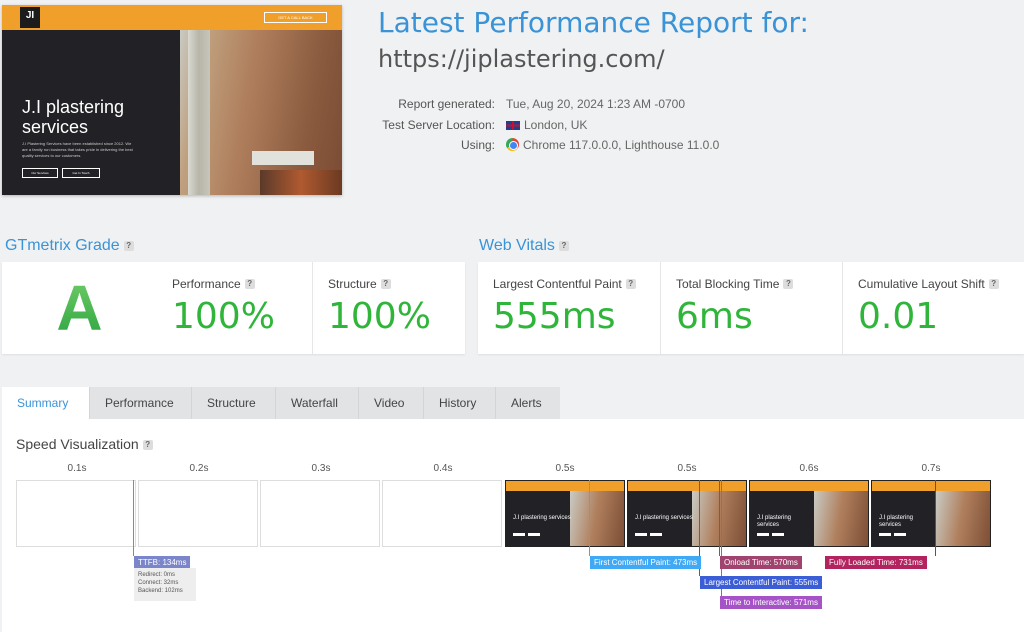  Describe the element at coordinates (513, 125) in the screenshot. I see `uk-flag-icon` at that location.